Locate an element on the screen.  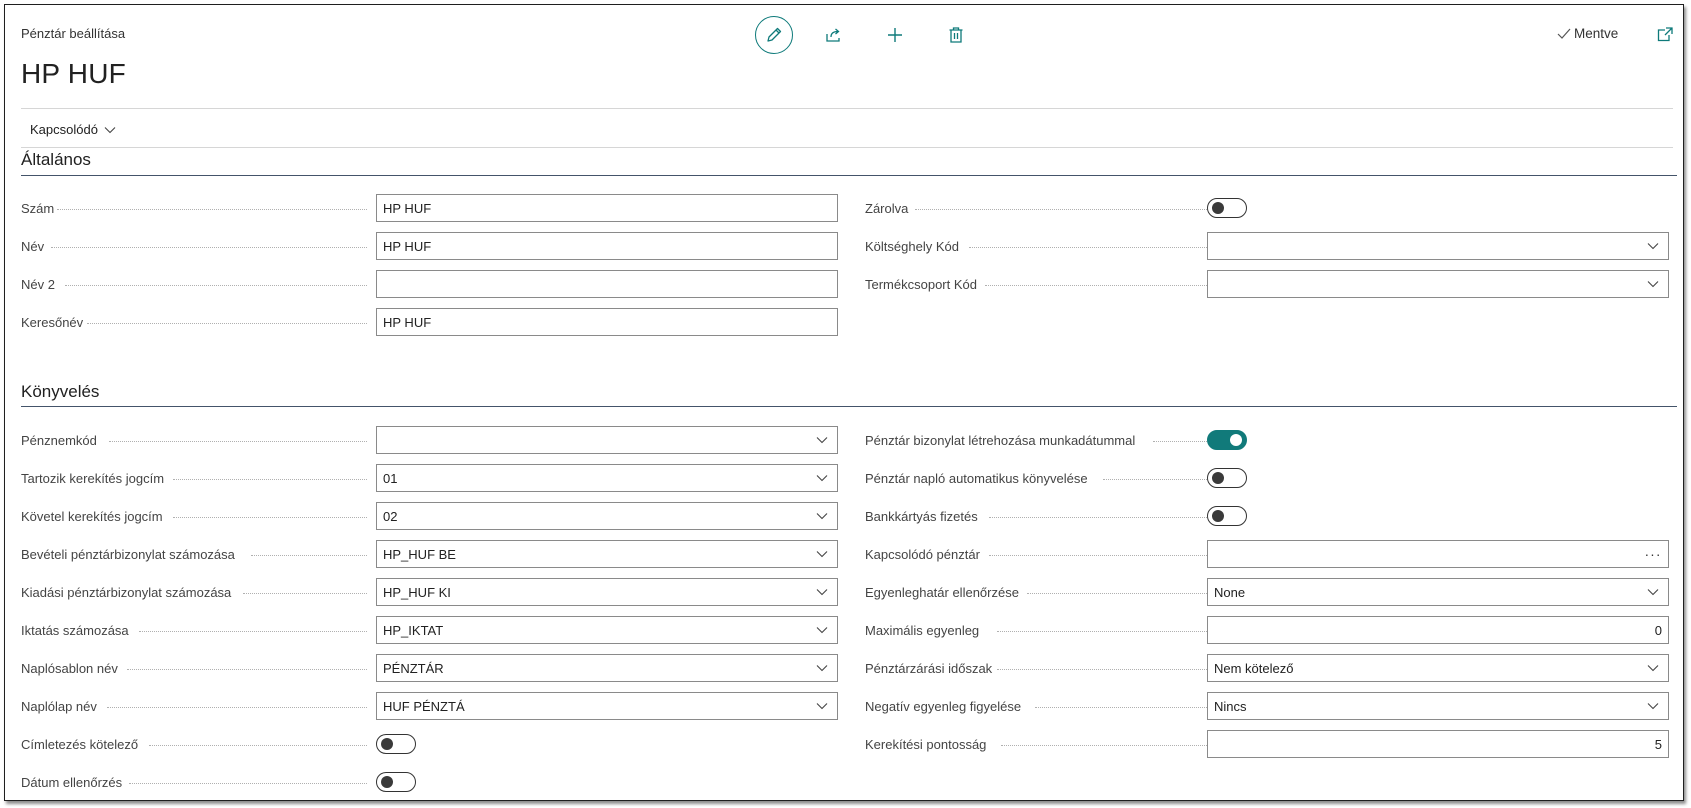
field-value: 0 is located at coordinates (1658, 630).